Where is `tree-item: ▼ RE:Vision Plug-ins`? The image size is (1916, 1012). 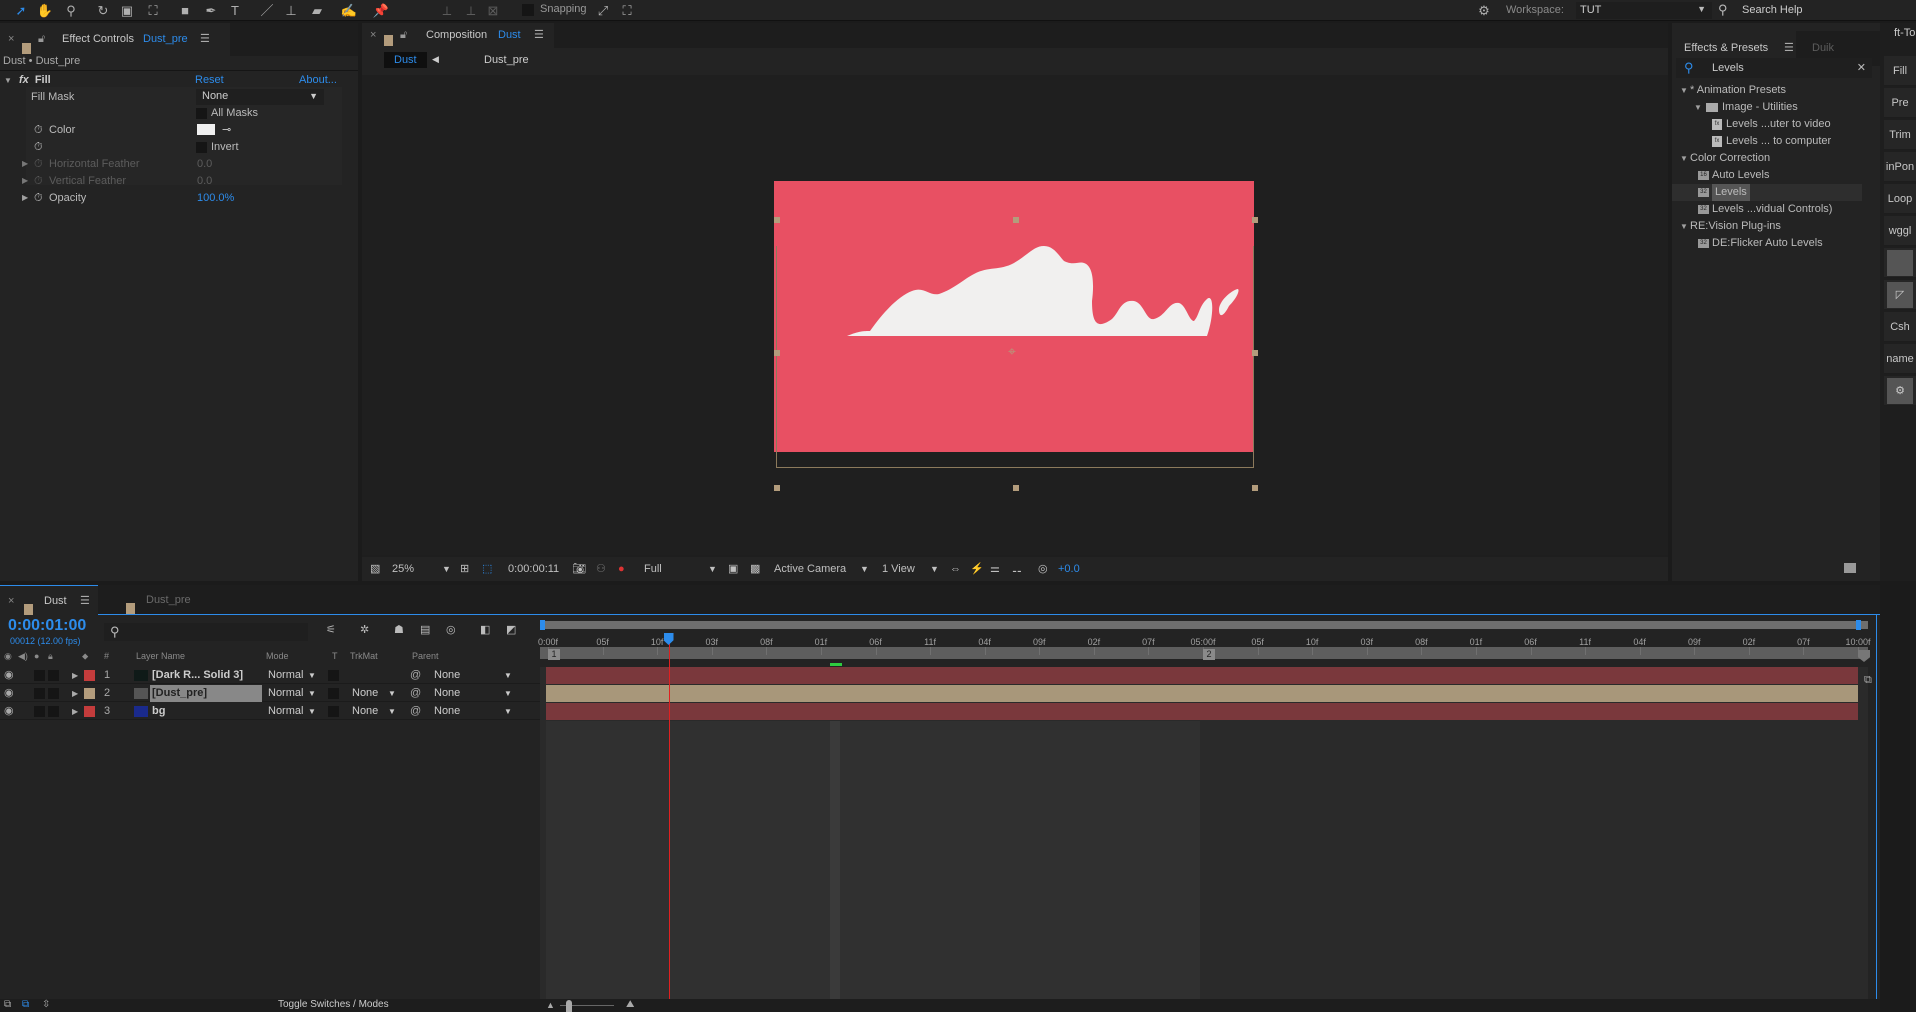
tree-item: ▼ RE:Vision Plug-ins is located at coordinates (1767, 226).